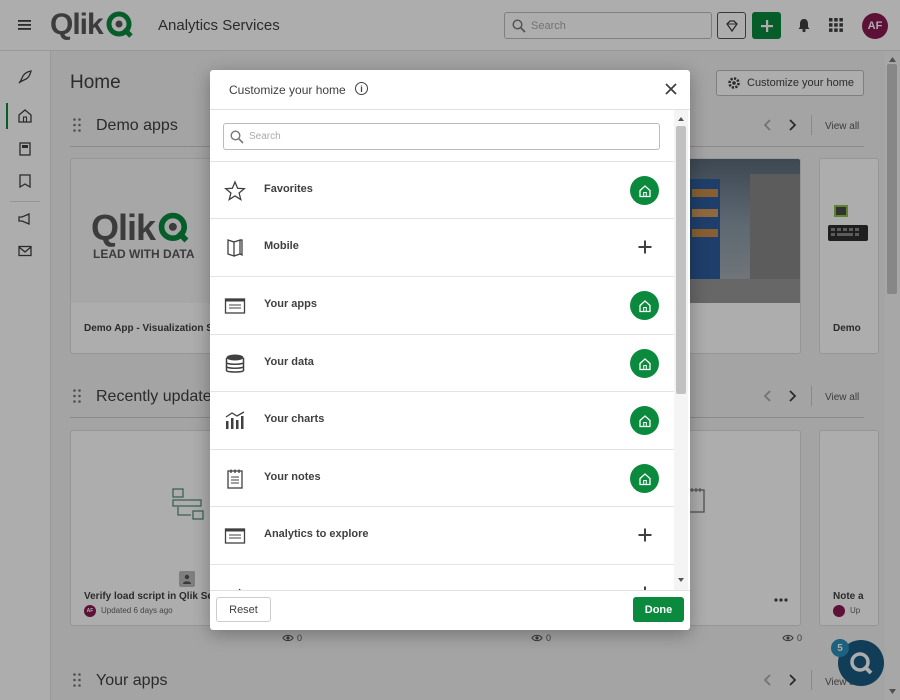 The width and height of the screenshot is (900, 700). Describe the element at coordinates (442, 419) in the screenshot. I see `section-row-your-charts: Your charts` at that location.